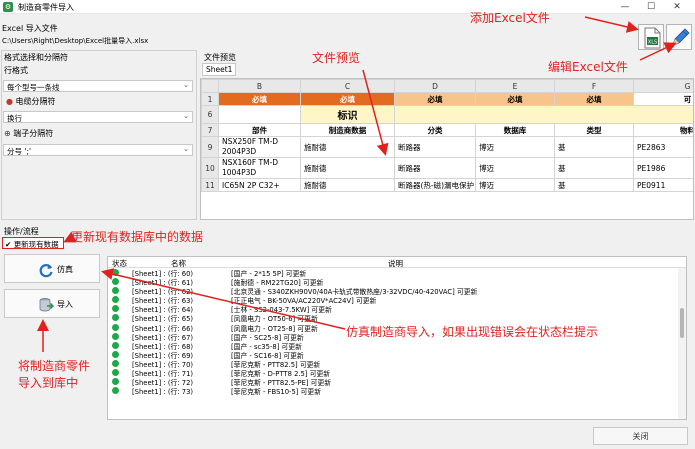  I want to click on annotation-import-line2: 导入到库中, so click(48, 383).